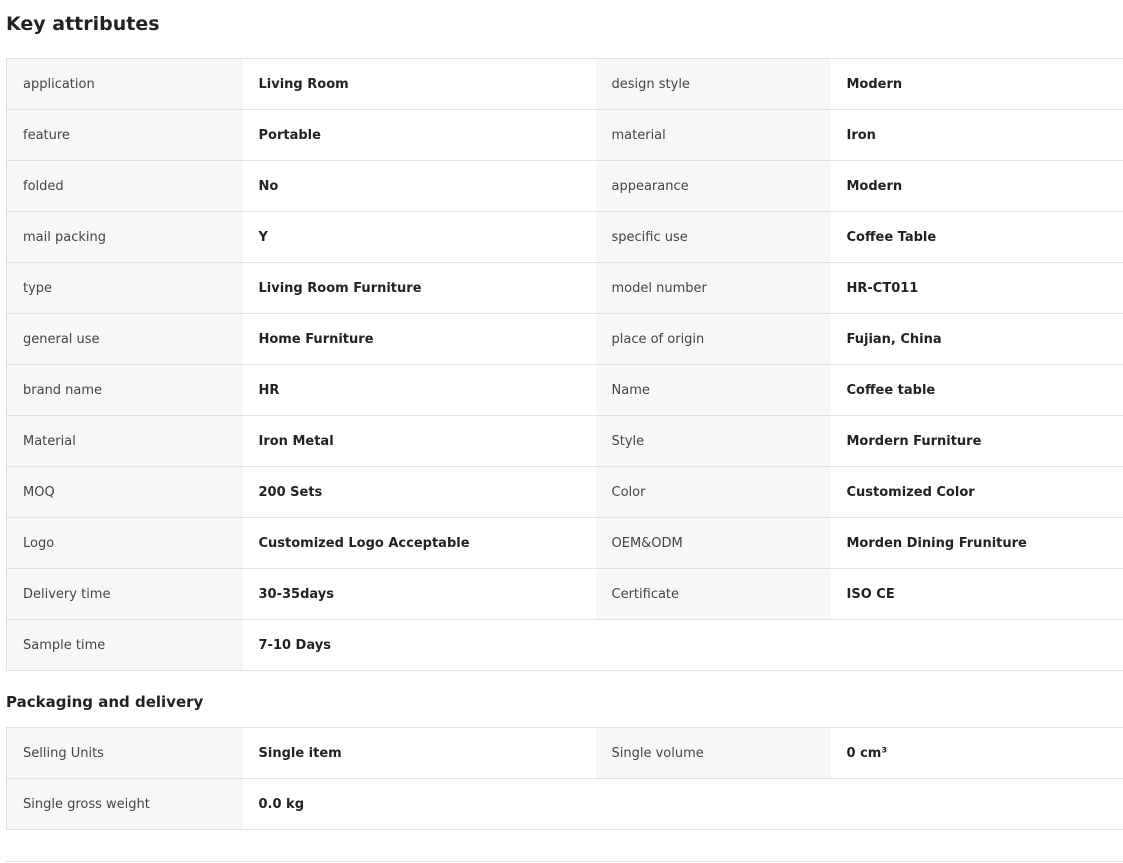 This screenshot has height=863, width=1123. Describe the element at coordinates (124, 237) in the screenshot. I see `attribute-key: mail packing` at that location.